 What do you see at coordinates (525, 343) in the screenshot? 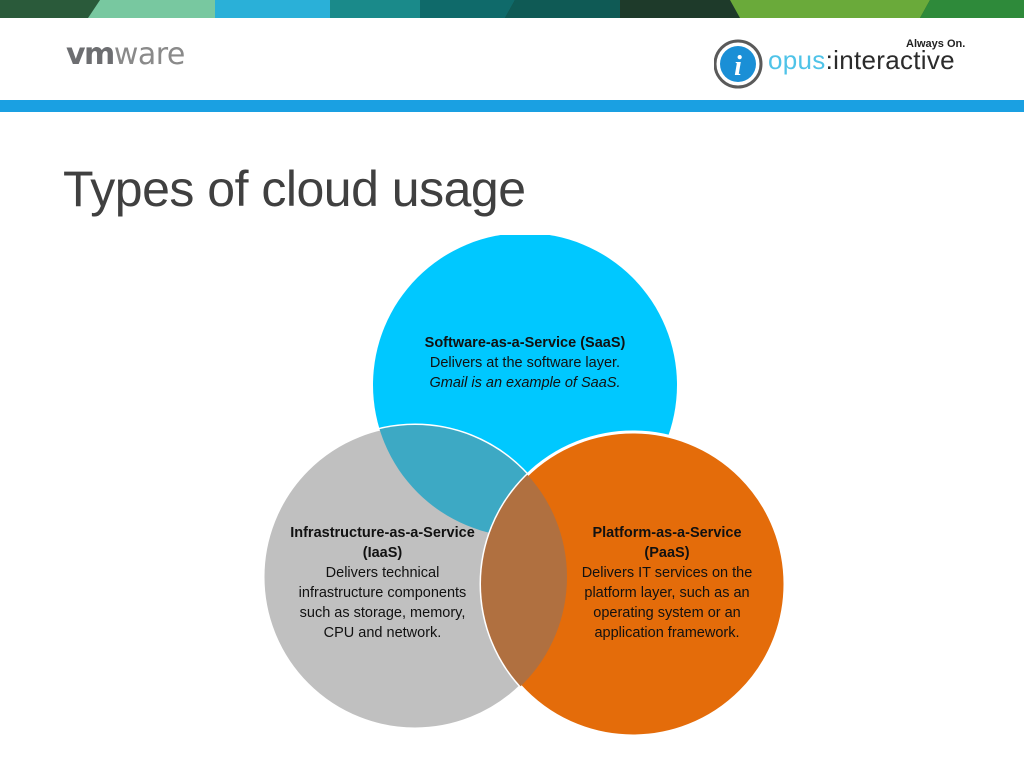
I see `saas-heading: Software-as-a-Service (SaaS)` at bounding box center [525, 343].